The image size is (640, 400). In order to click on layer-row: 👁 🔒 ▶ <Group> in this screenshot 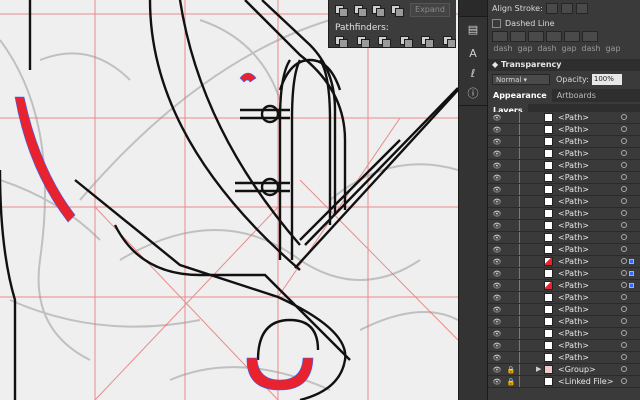, I will do `click(564, 370)`.